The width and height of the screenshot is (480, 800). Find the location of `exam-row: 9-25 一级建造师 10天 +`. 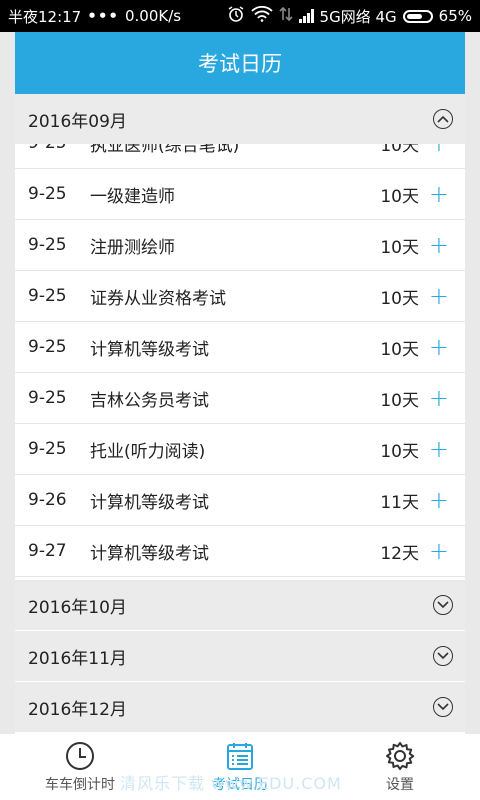

exam-row: 9-25 一级建造师 10天 + is located at coordinates (240, 194).